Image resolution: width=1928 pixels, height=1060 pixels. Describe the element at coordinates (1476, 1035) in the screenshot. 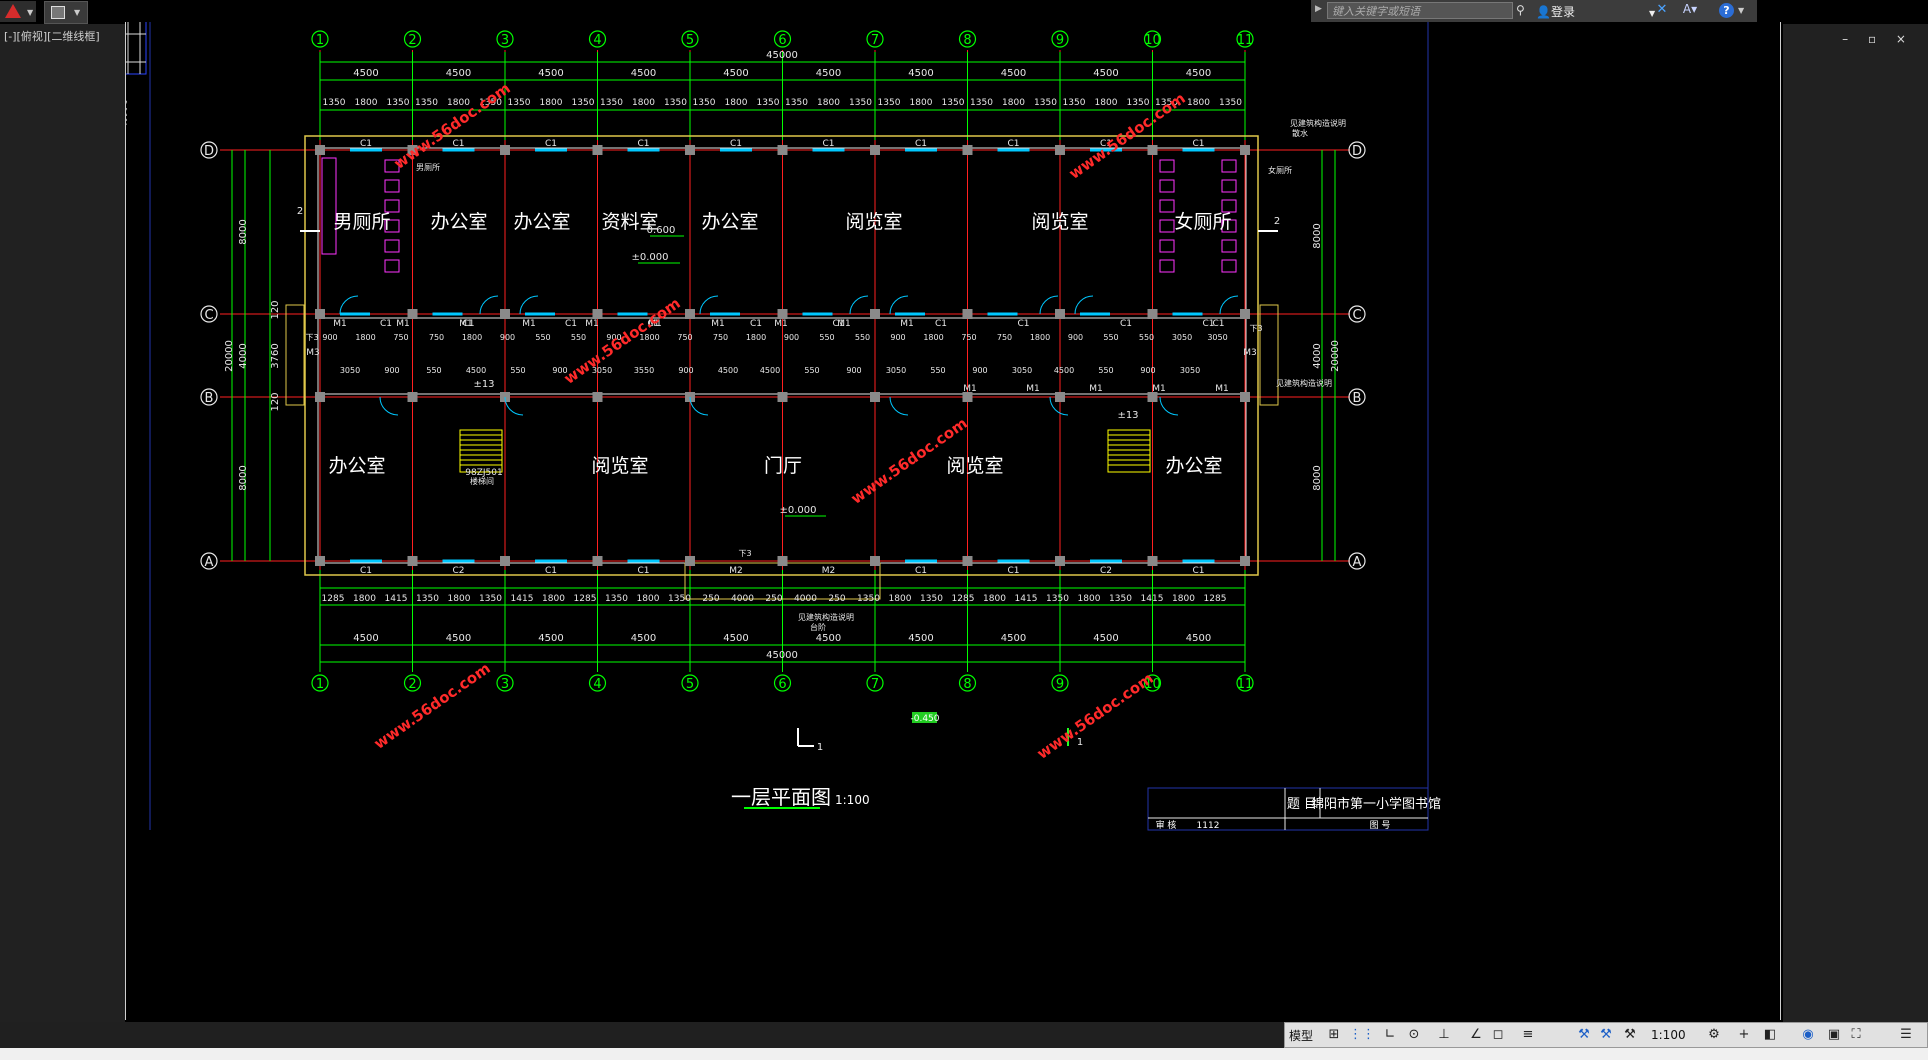

I see `otrack-icon: ∠` at that location.